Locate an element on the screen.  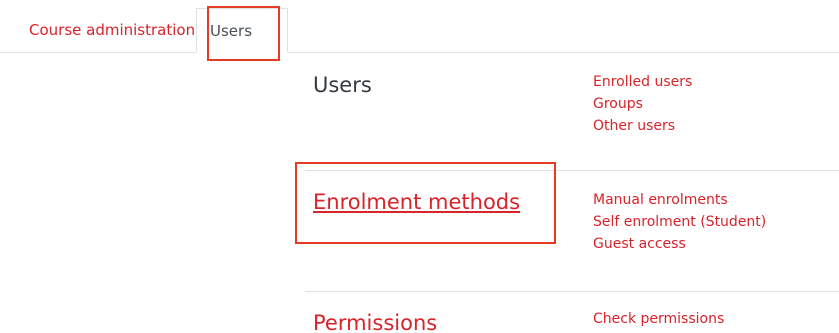
link-self-enrolment: Self enrolment (Student) is located at coordinates (679, 222).